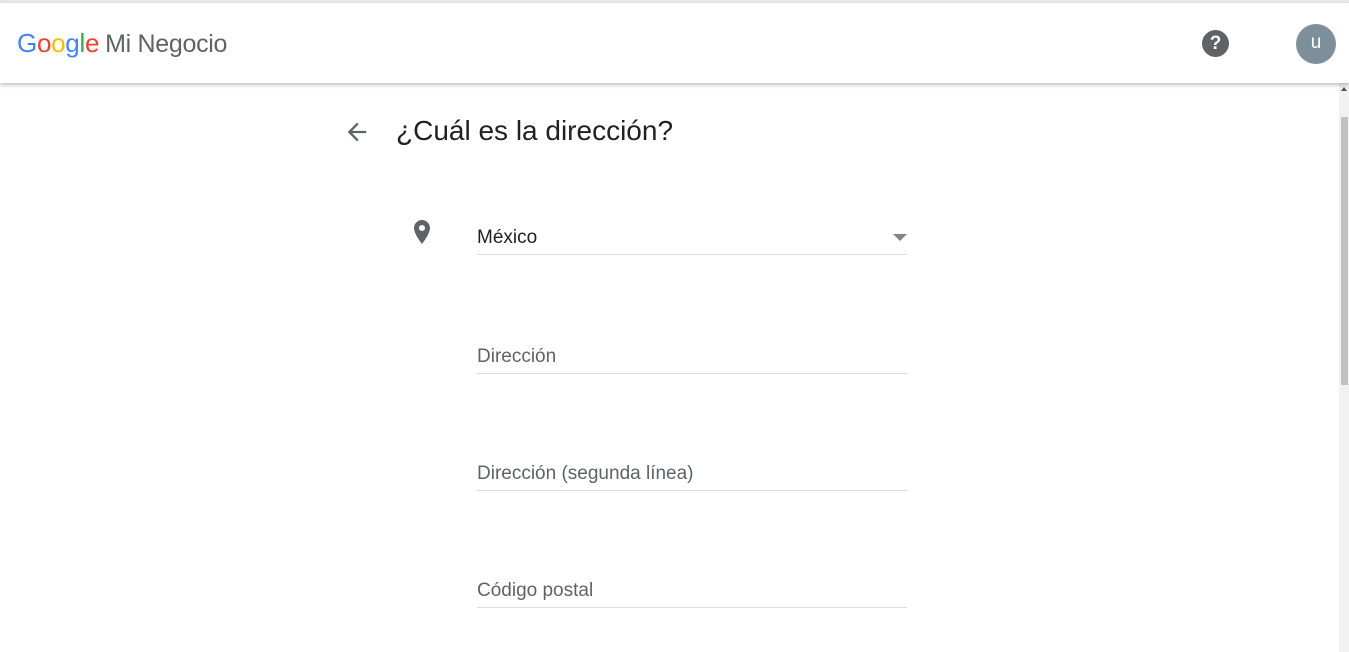  I want to click on address-line-2-placeholder: Dirección (segunda línea), so click(585, 473).